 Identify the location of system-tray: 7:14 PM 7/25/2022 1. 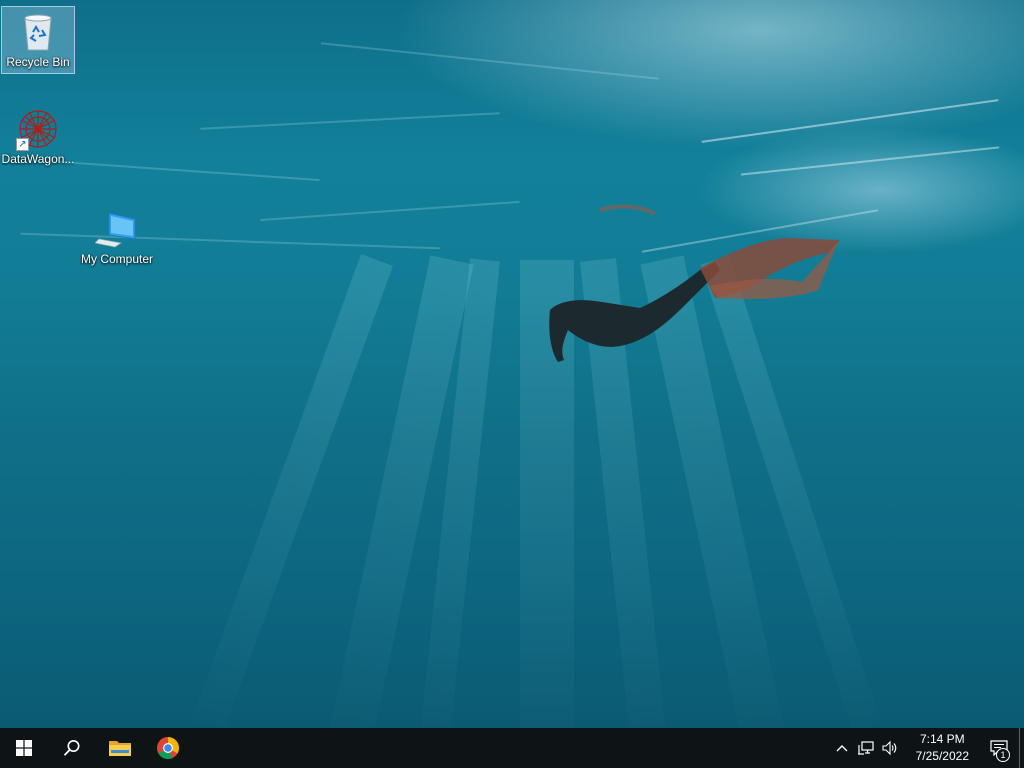
(927, 748).